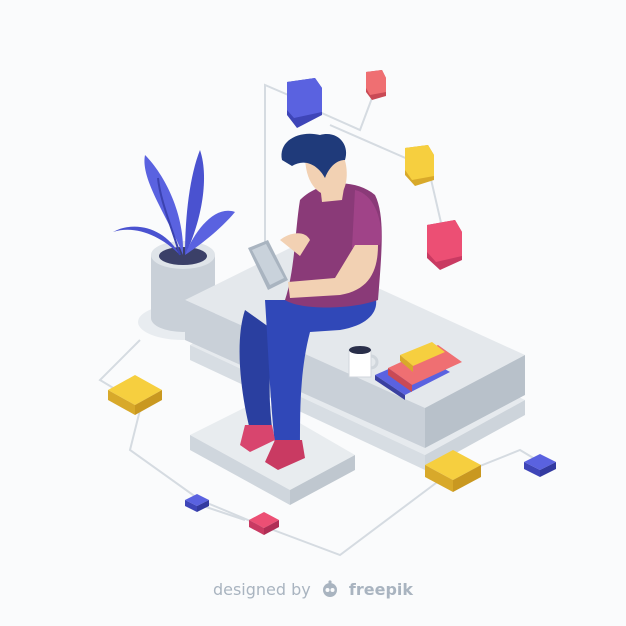 This screenshot has height=626, width=626. What do you see at coordinates (381, 589) in the screenshot?
I see `credit-brand: freepik` at bounding box center [381, 589].